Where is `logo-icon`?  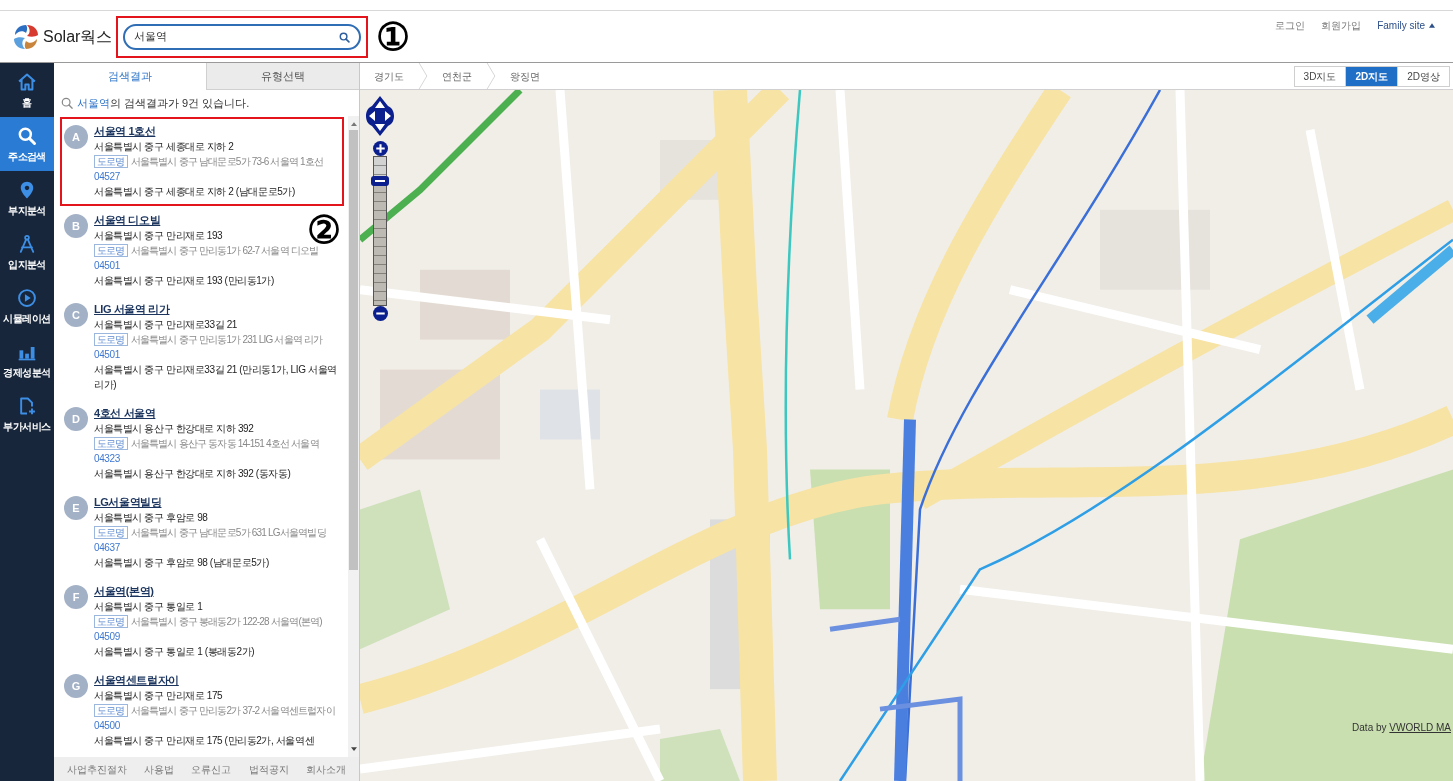 logo-icon is located at coordinates (26, 36).